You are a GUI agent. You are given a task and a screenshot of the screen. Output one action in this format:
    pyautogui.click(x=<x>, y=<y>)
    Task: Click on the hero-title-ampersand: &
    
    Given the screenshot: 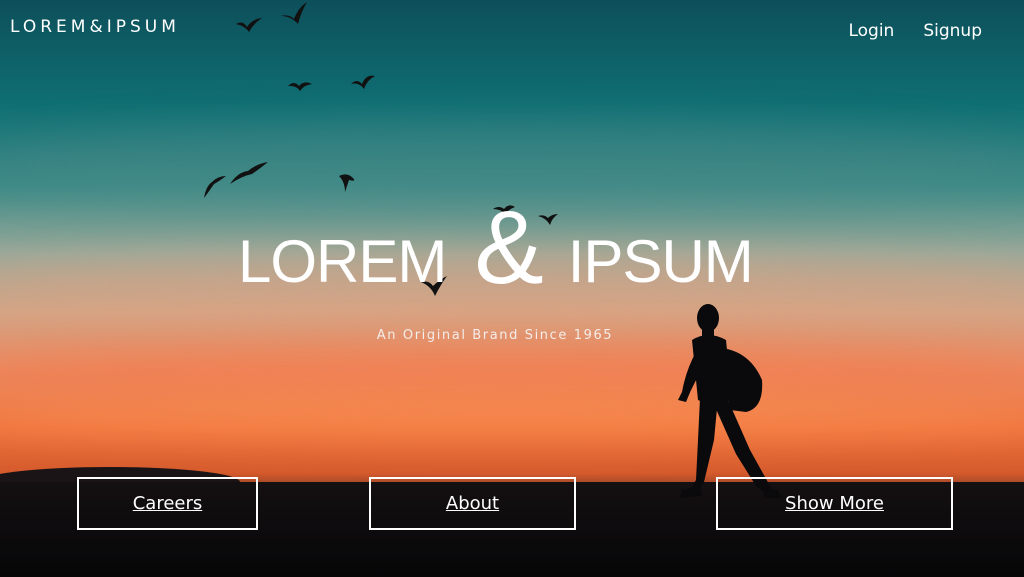 What is the action you would take?
    pyautogui.click(x=509, y=248)
    